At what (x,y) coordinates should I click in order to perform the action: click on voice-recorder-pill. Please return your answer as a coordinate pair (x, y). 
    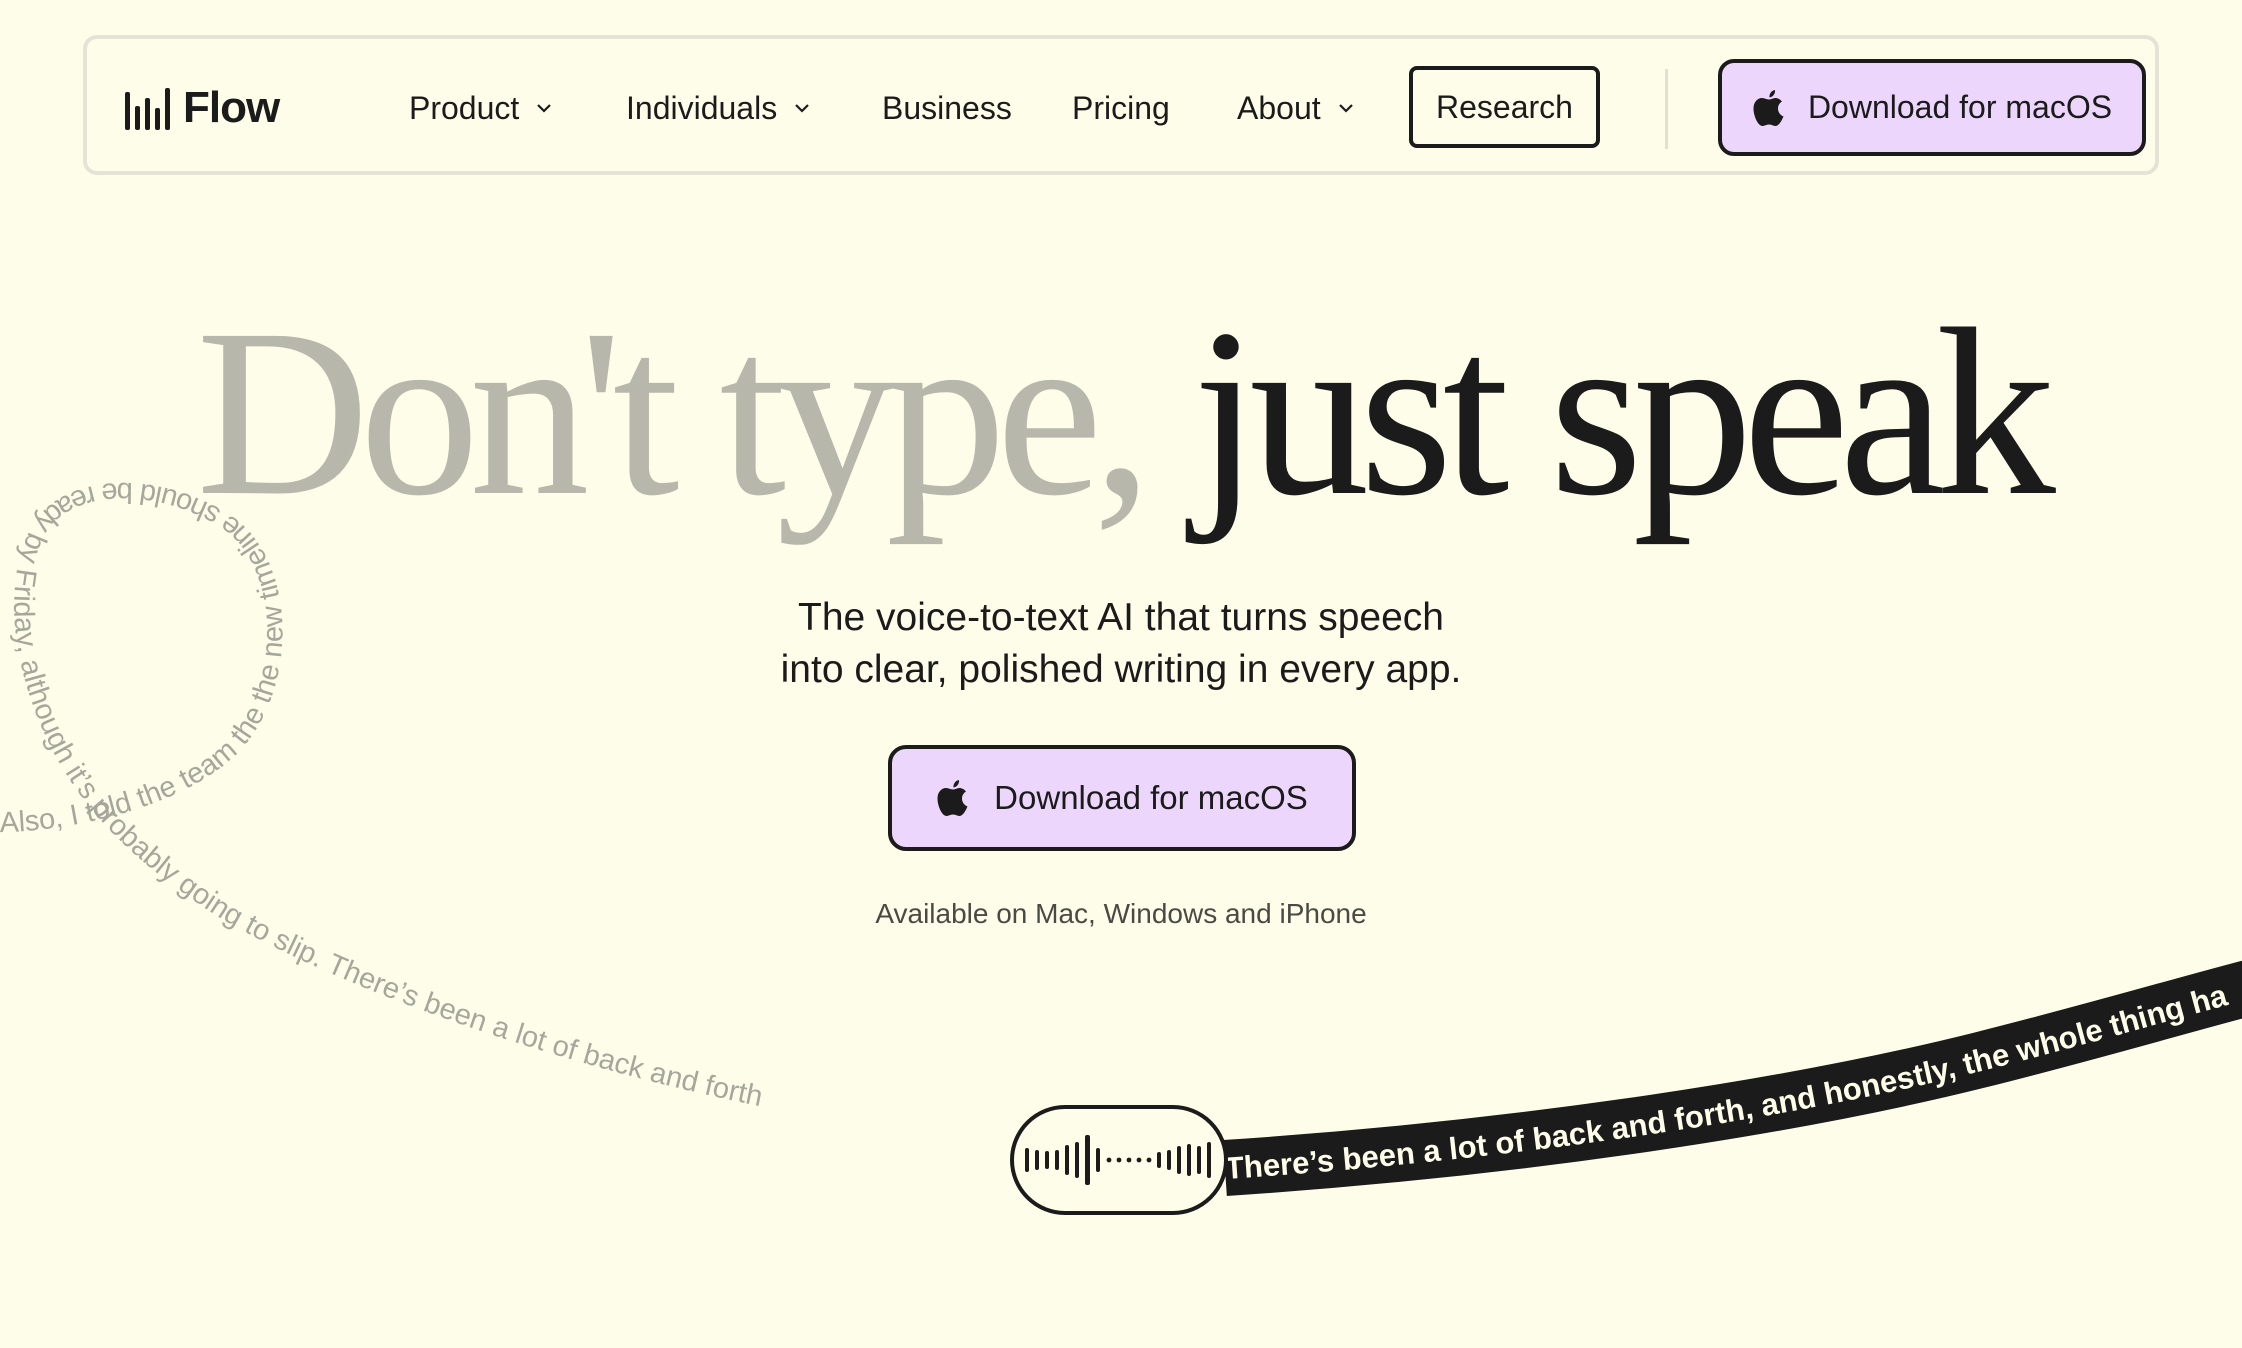
    Looking at the image, I should click on (1119, 1160).